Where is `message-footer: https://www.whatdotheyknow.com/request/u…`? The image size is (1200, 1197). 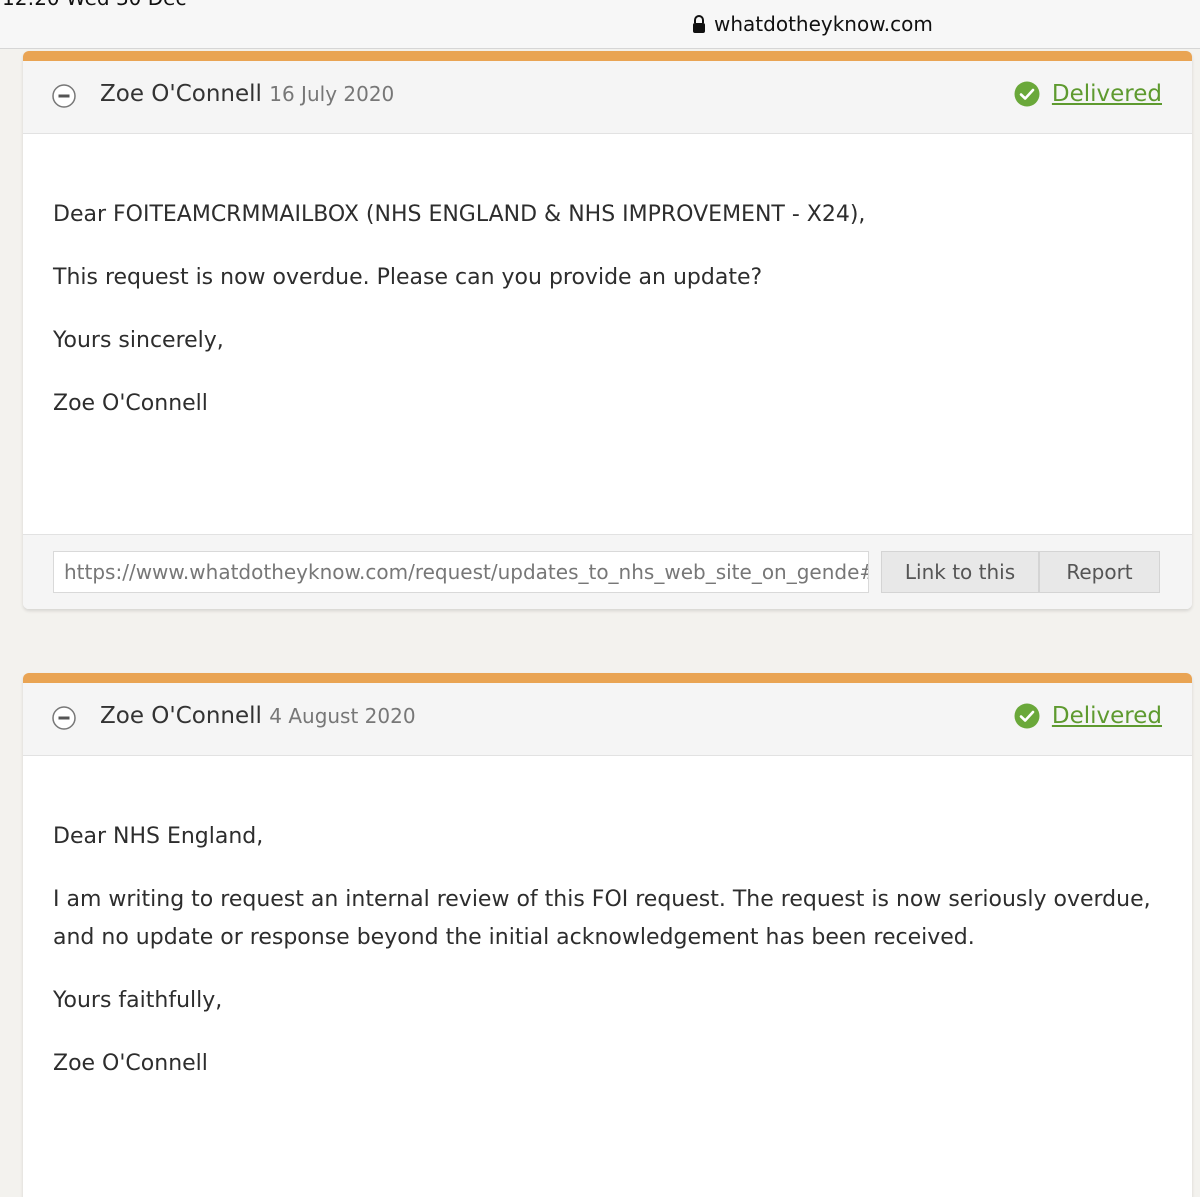
message-footer: https://www.whatdotheyknow.com/request/u… is located at coordinates (607, 571).